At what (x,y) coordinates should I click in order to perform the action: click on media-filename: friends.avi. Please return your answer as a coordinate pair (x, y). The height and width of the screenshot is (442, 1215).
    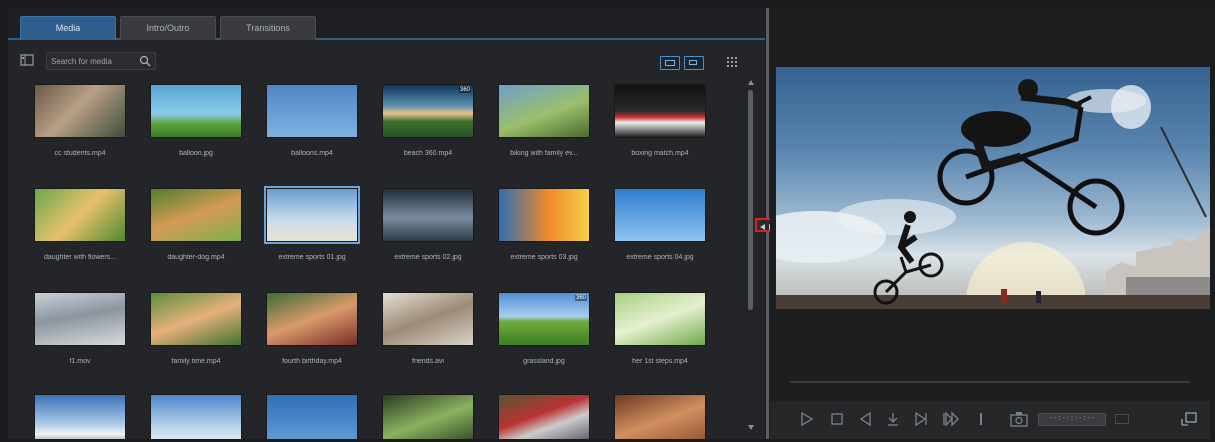
    Looking at the image, I should click on (428, 361).